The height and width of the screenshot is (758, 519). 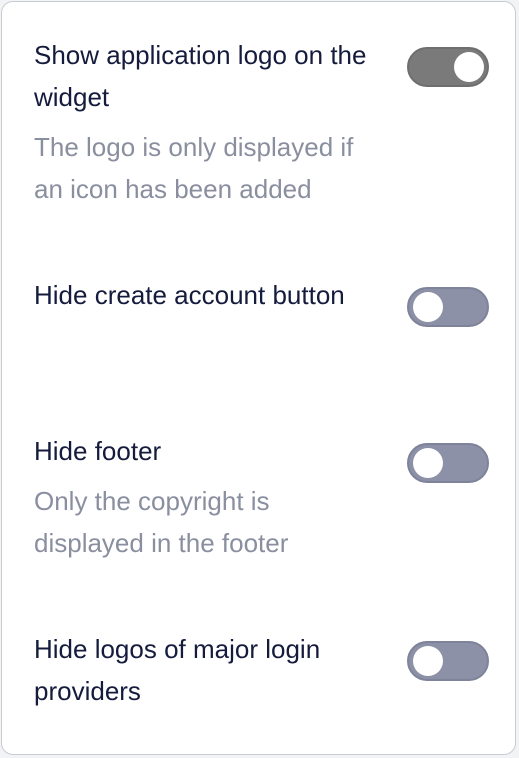 I want to click on hide-login-provider-logos-toggle, so click(x=448, y=661).